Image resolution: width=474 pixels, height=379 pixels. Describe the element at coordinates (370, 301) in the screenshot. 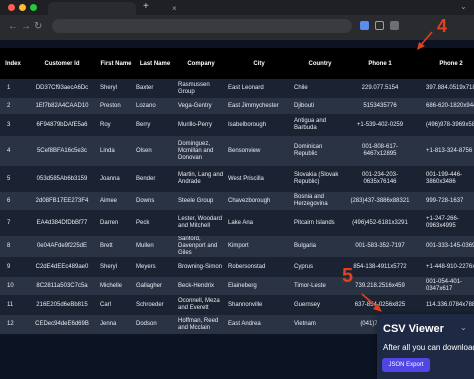

I see `arrow-5-shaft` at that location.